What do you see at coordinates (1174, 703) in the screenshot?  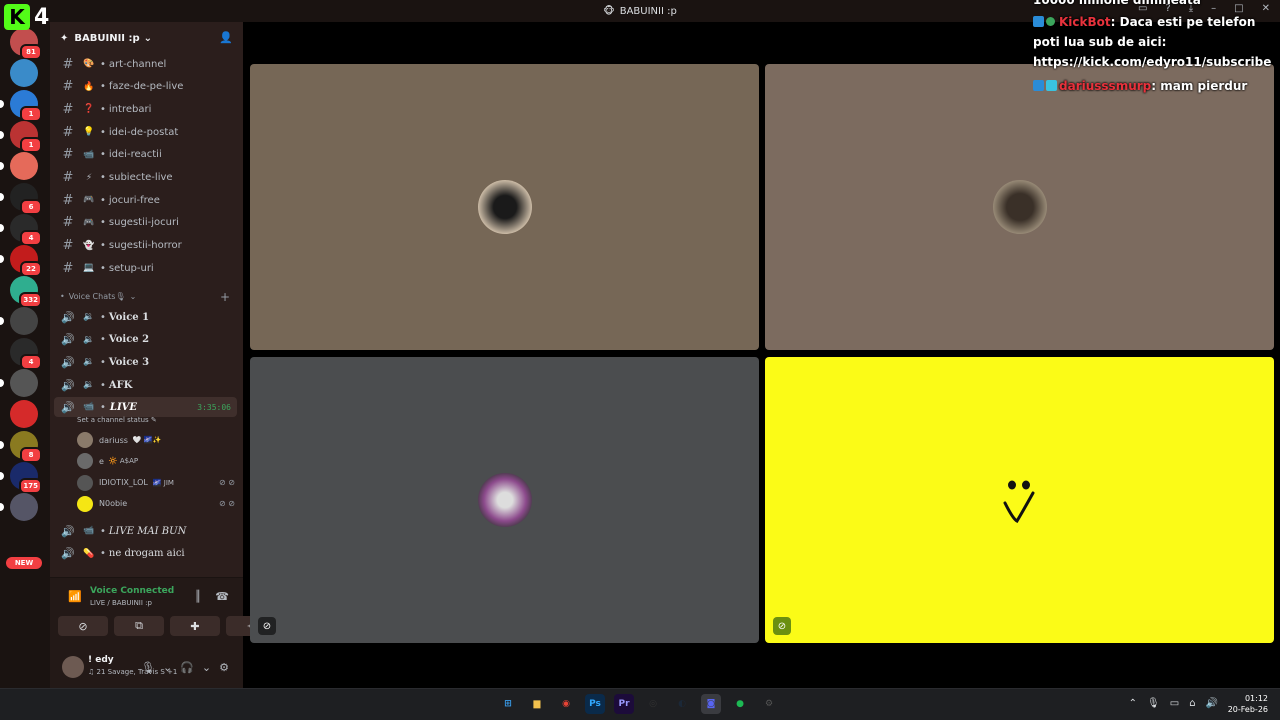 I see `display-icon: ▭` at bounding box center [1174, 703].